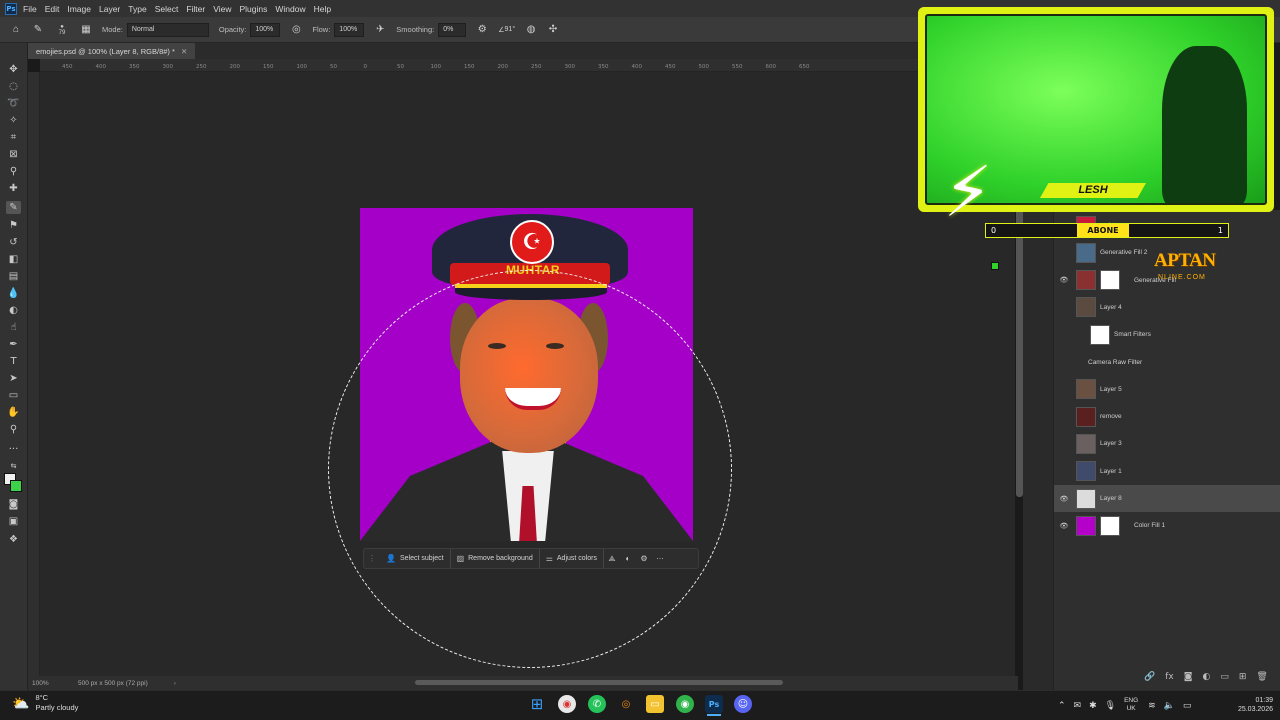  I want to click on history-brush-icon: ↺, so click(13, 242).